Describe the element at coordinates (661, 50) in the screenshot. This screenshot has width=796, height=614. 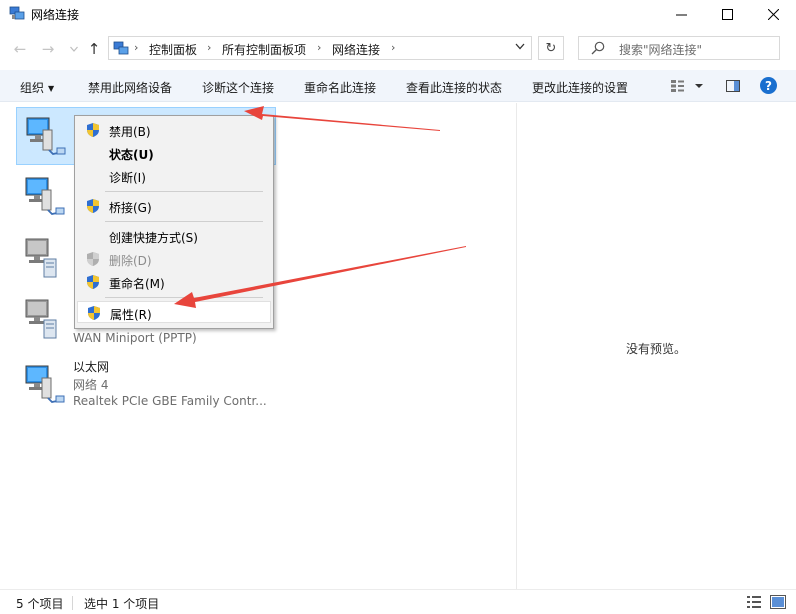
I see `search-placeholder: 搜索"网络连接"` at that location.